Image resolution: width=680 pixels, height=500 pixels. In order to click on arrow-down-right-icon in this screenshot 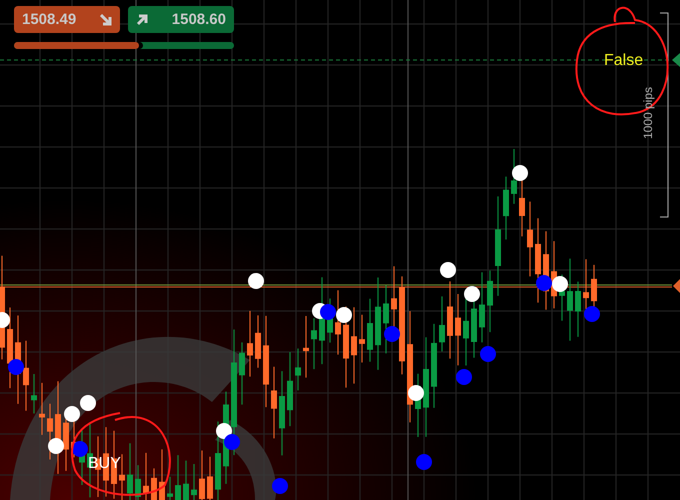, I will do `click(106, 20)`.